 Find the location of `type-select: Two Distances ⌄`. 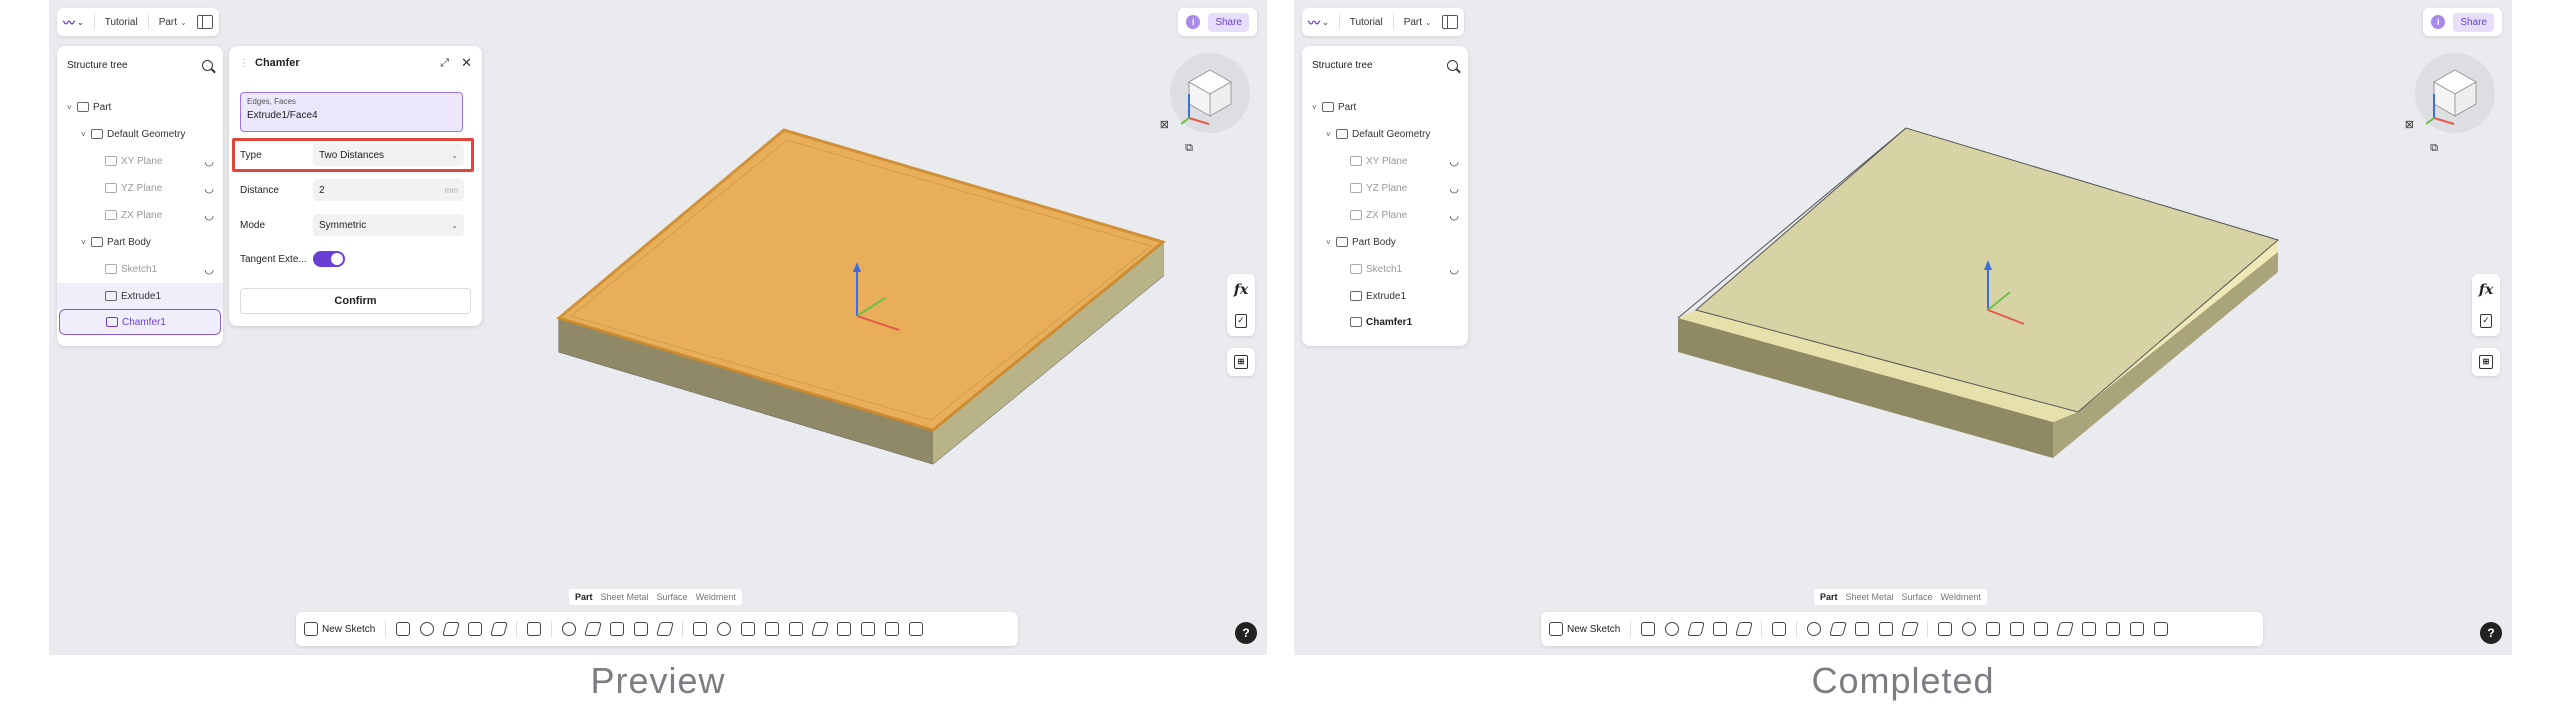

type-select: Two Distances ⌄ is located at coordinates (388, 155).